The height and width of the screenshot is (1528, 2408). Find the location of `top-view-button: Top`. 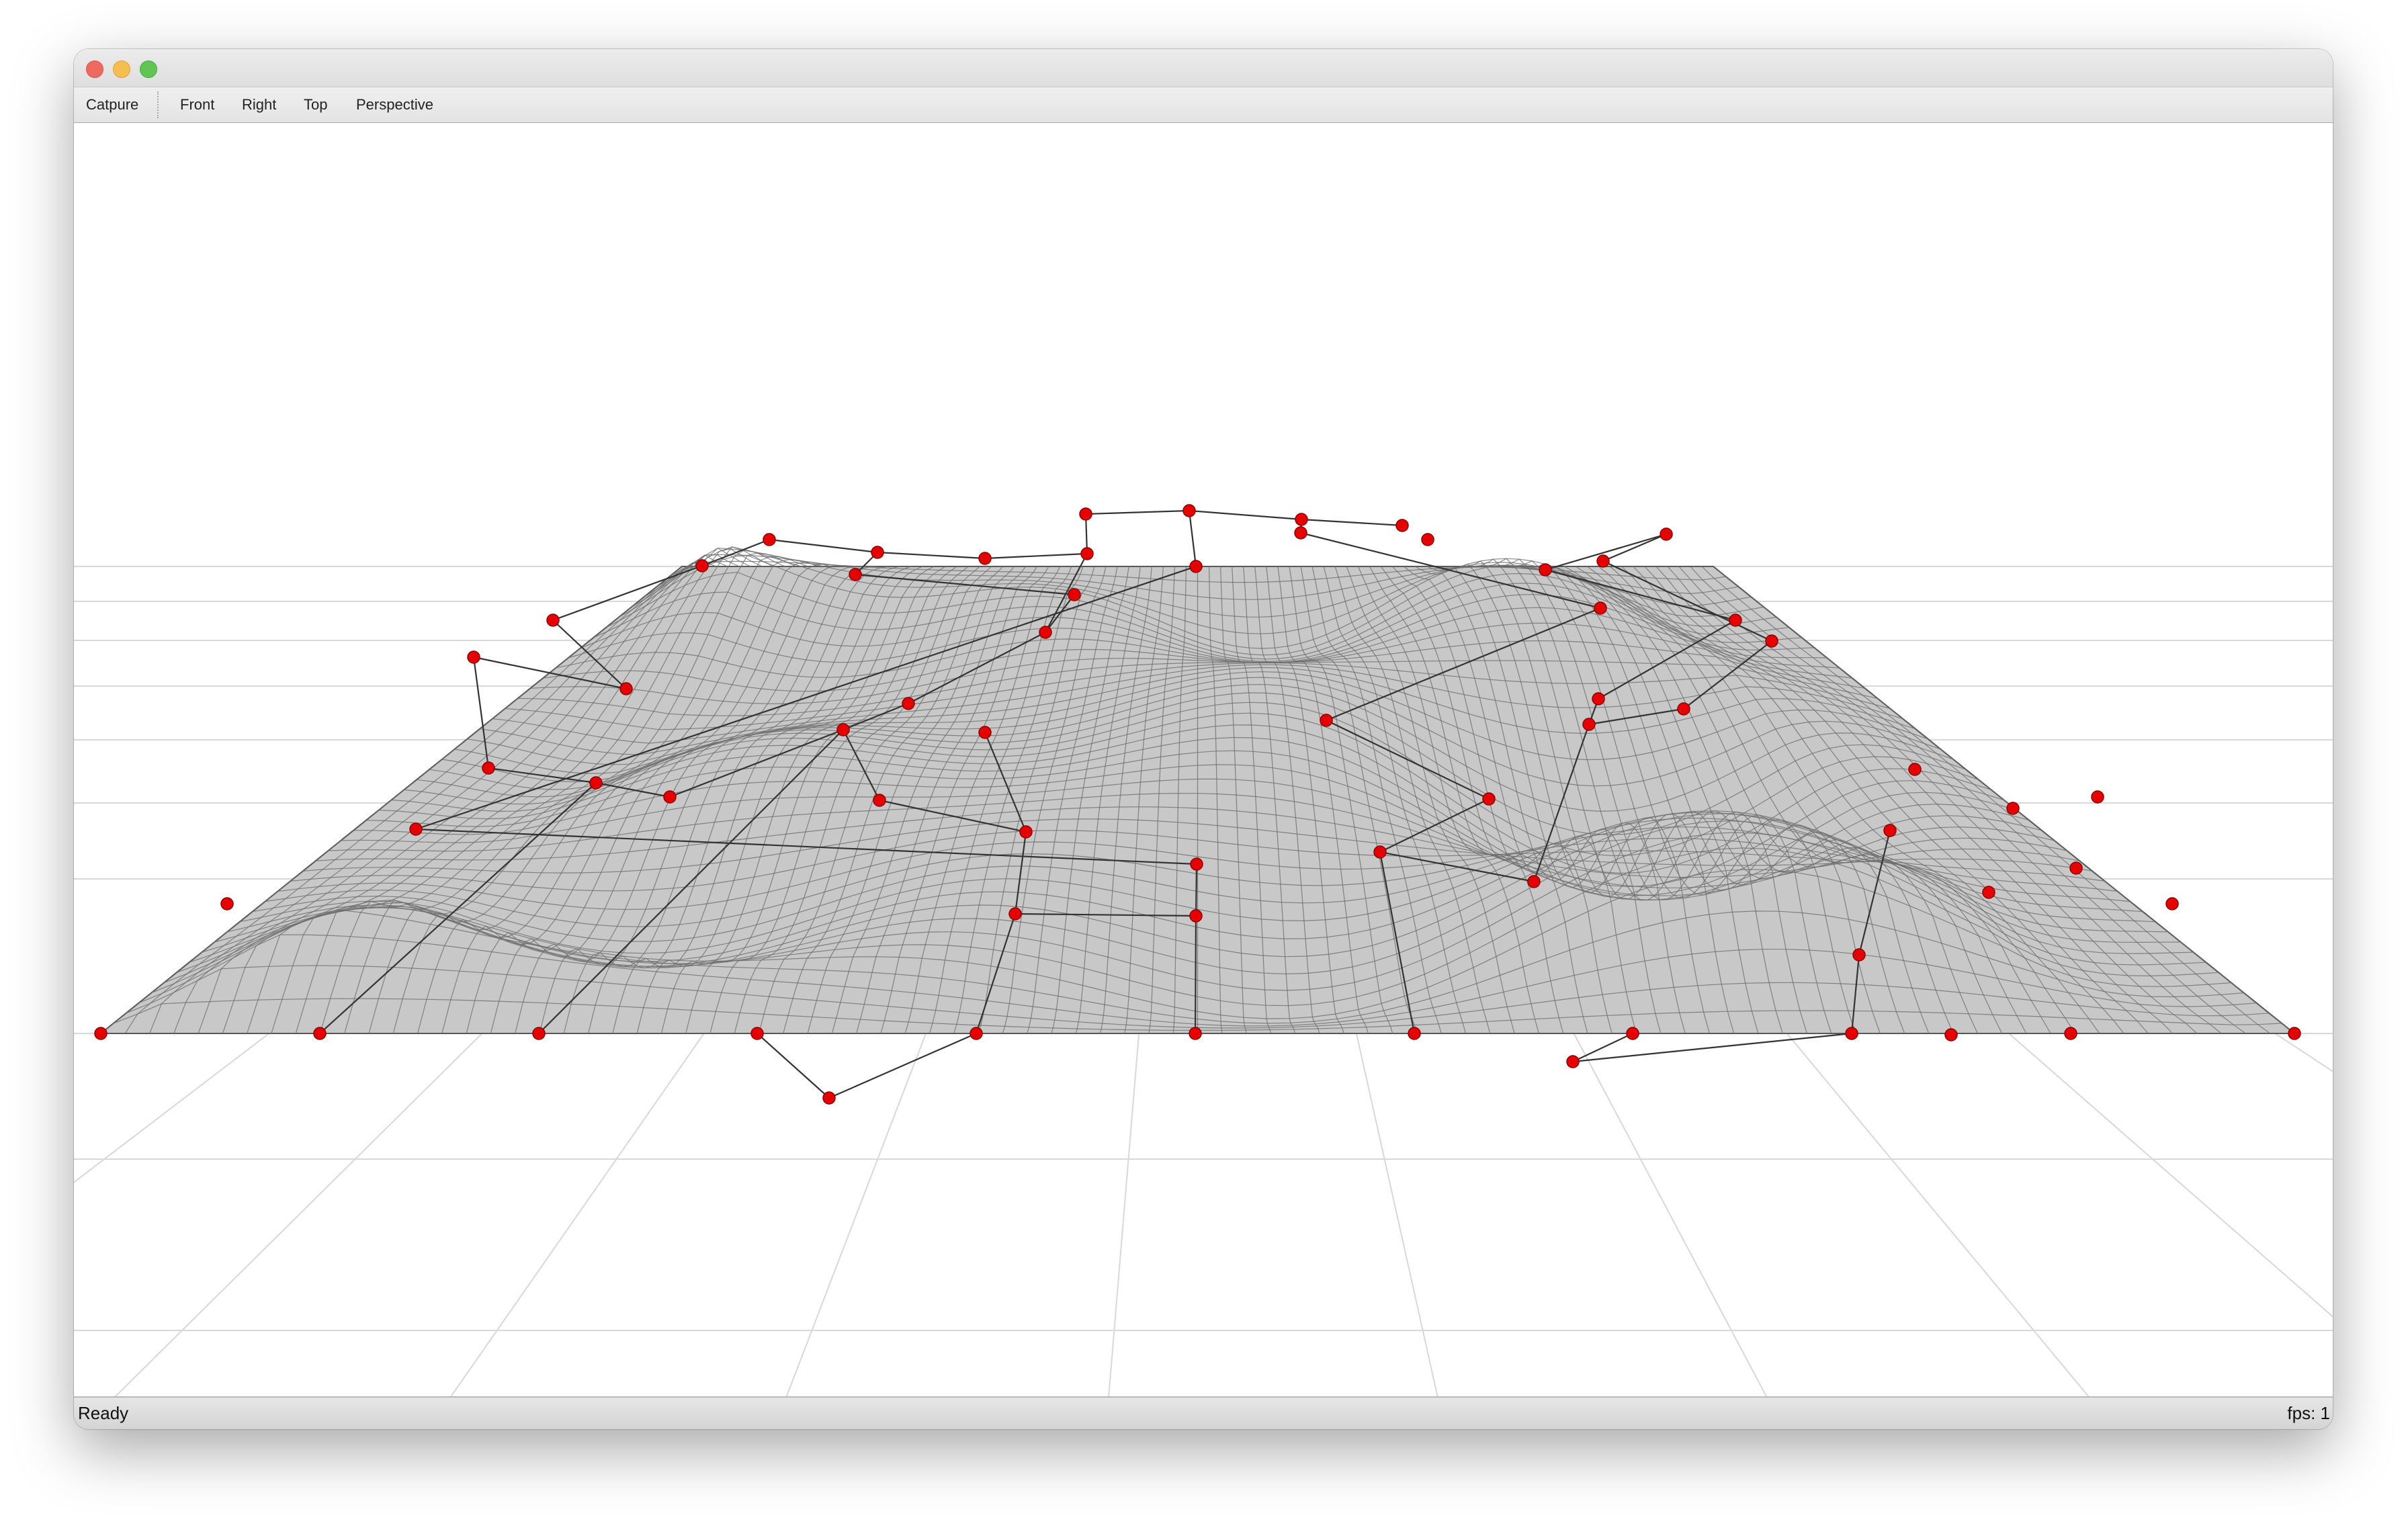

top-view-button: Top is located at coordinates (315, 104).